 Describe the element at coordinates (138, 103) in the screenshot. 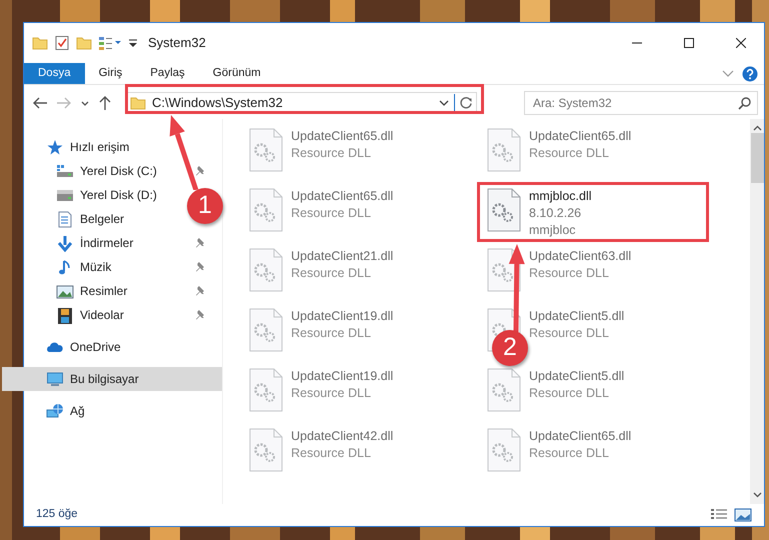

I see `folder-icon` at that location.